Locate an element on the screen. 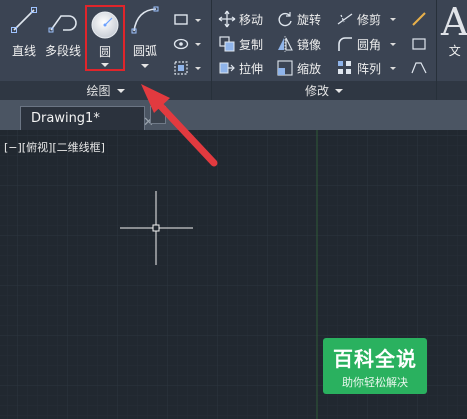 The image size is (467, 419). copy-icon is located at coordinates (227, 44).